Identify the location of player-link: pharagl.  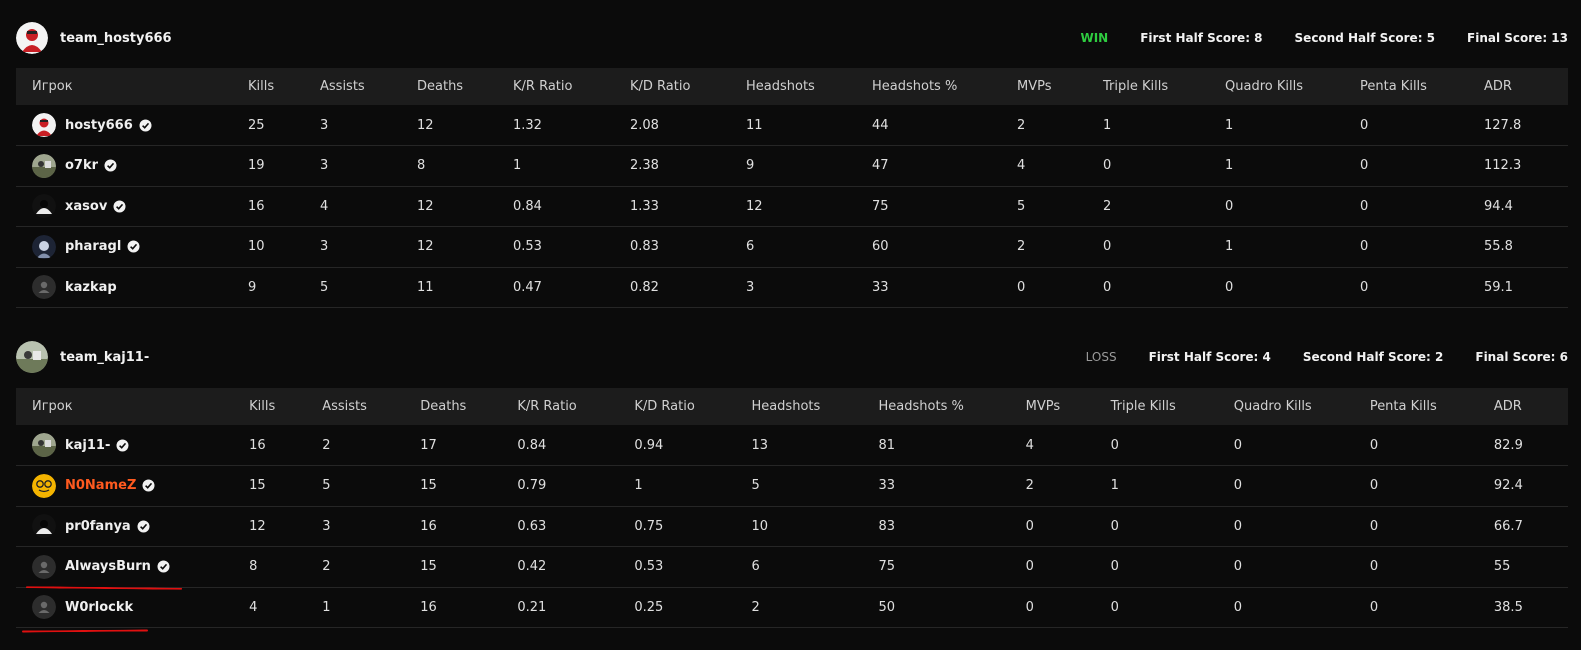
(140, 246).